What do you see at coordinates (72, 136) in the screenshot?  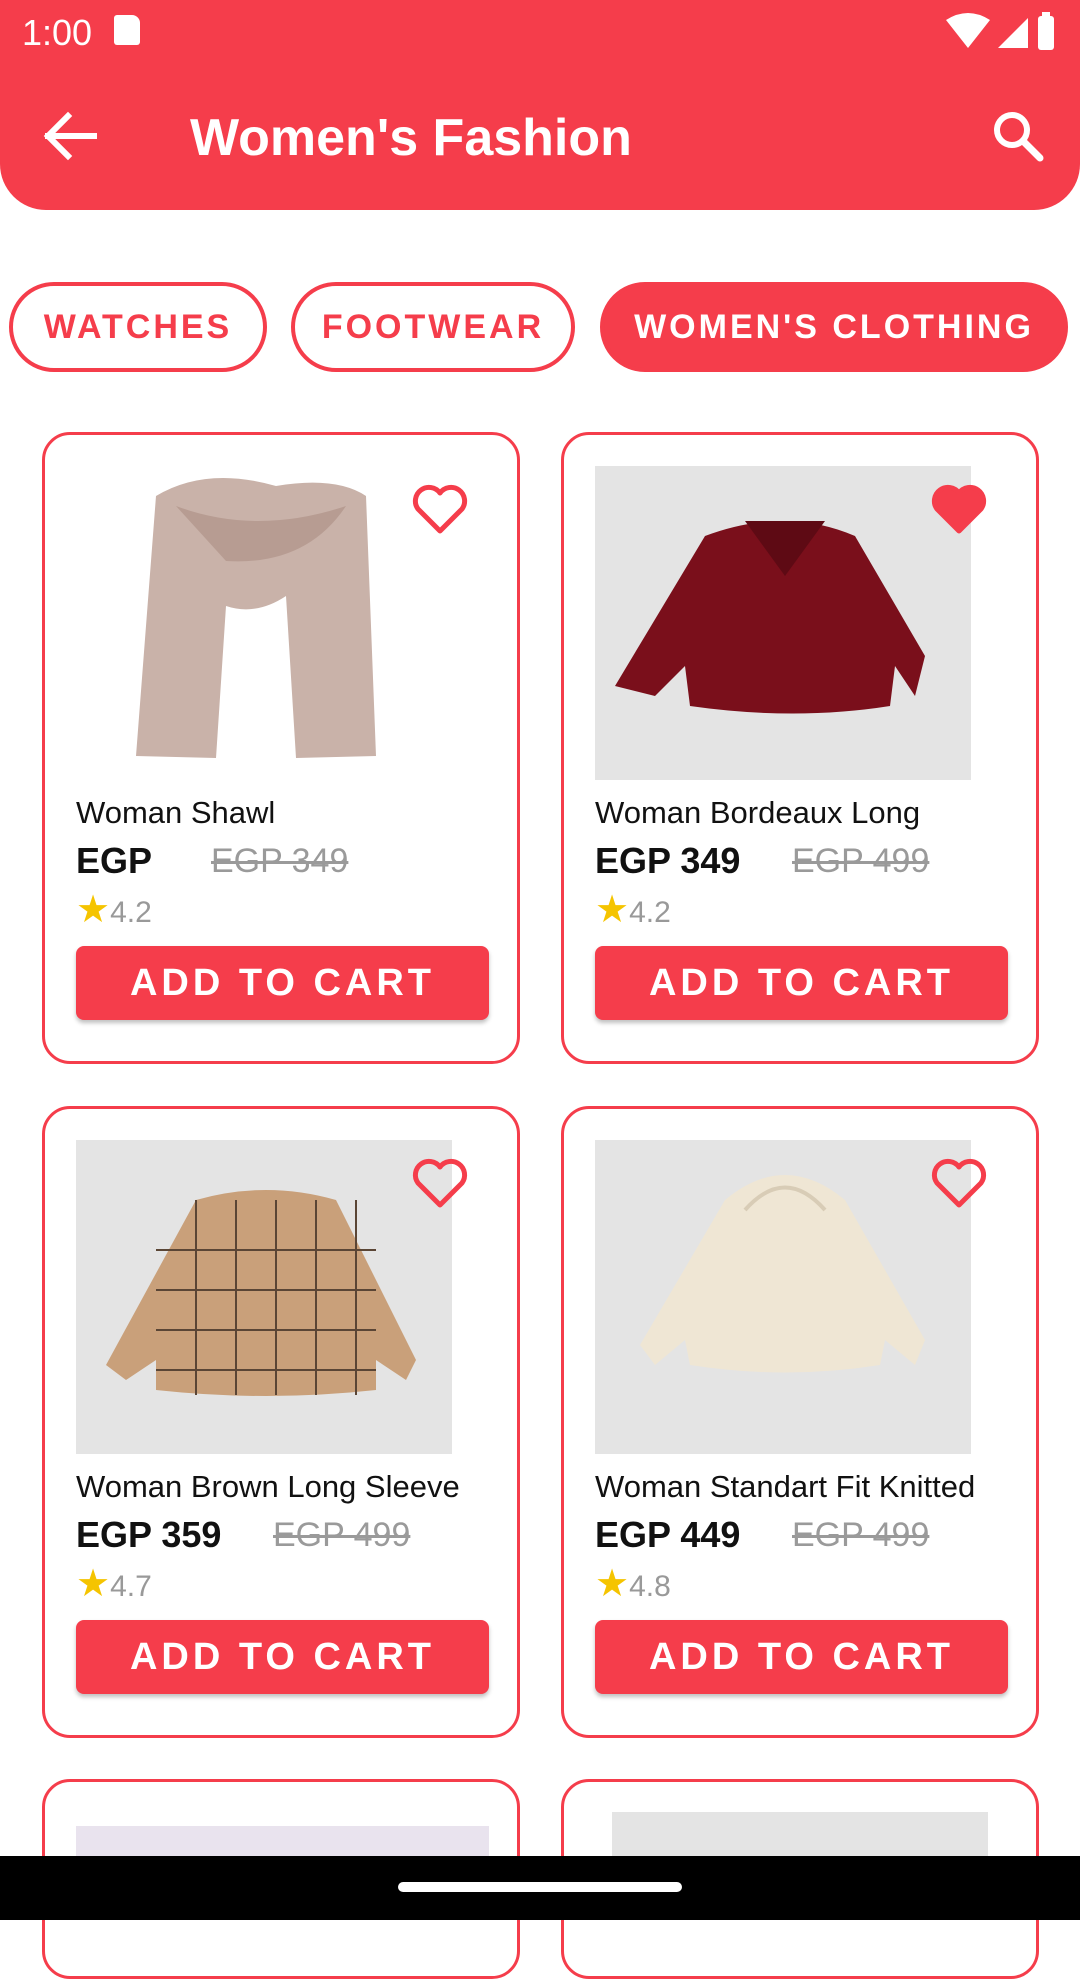 I see `back-arrow-icon` at bounding box center [72, 136].